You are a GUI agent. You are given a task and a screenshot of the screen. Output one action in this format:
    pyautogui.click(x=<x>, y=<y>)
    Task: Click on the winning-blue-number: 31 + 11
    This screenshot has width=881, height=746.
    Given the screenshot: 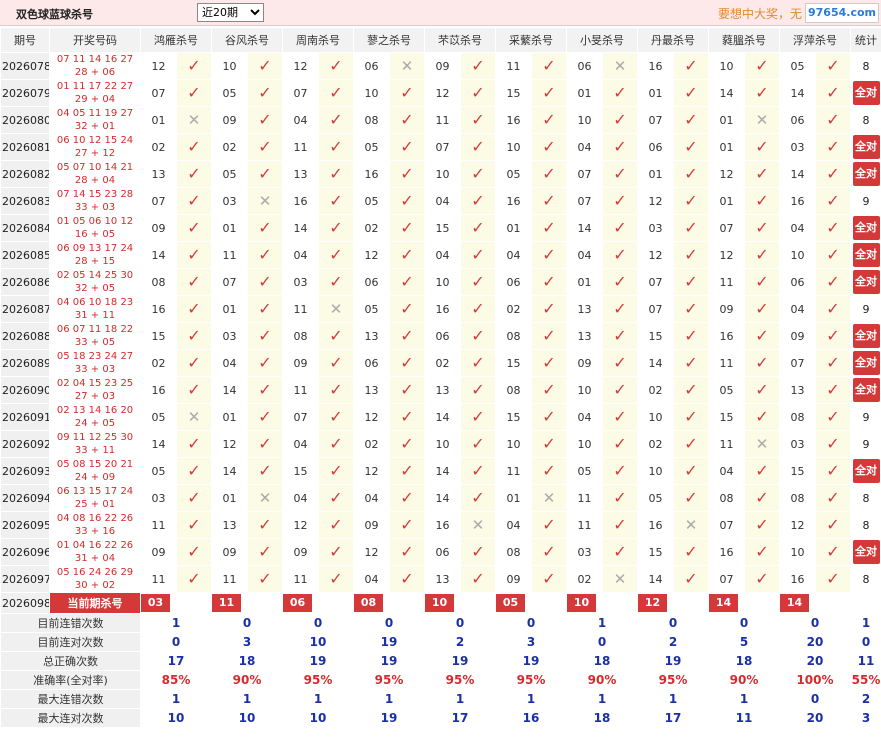 What is the action you would take?
    pyautogui.click(x=95, y=315)
    